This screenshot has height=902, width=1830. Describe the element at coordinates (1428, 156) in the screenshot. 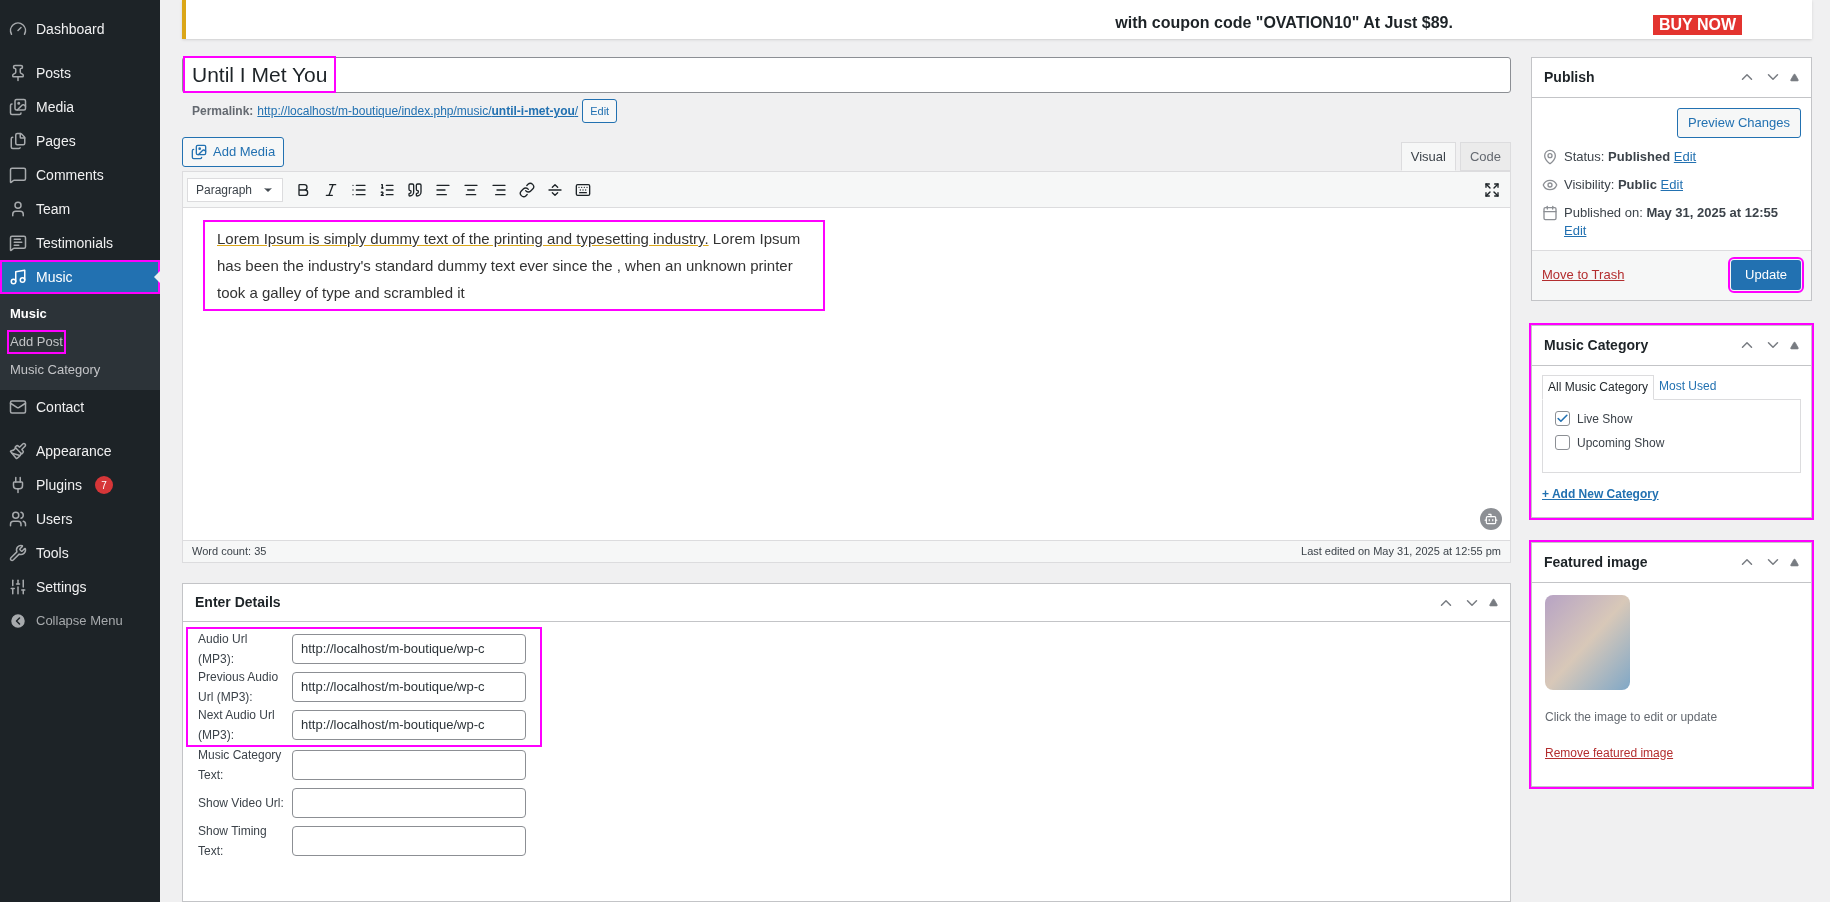

I see `editor-tab: Visual` at that location.